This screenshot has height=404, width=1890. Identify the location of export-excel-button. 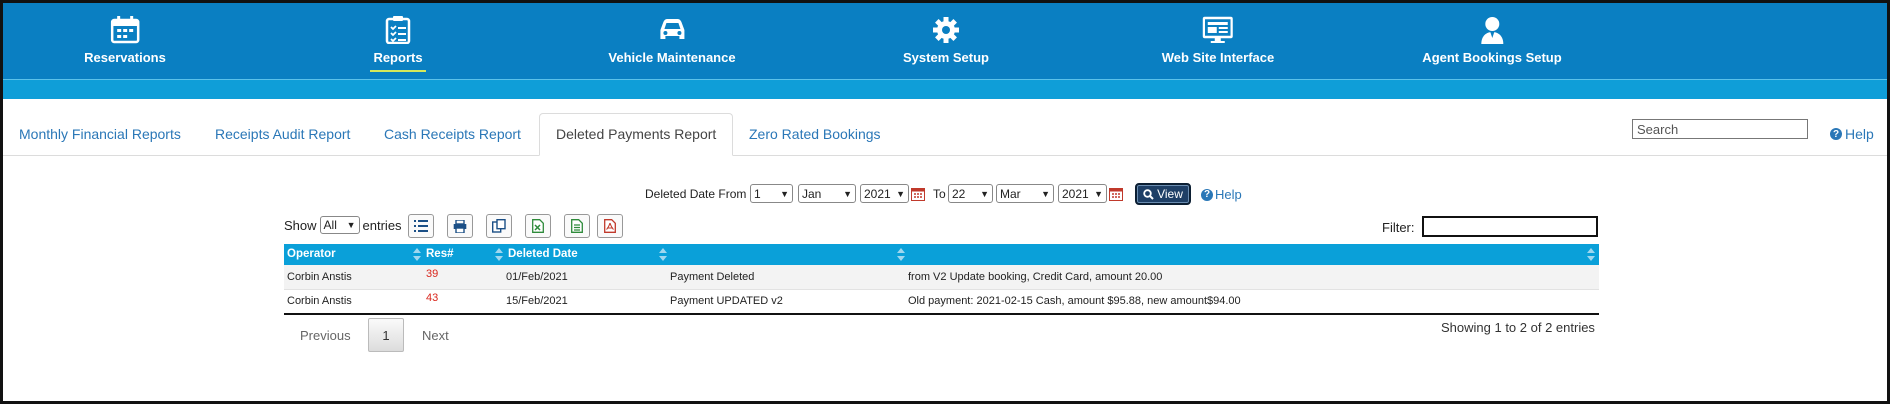
(538, 226).